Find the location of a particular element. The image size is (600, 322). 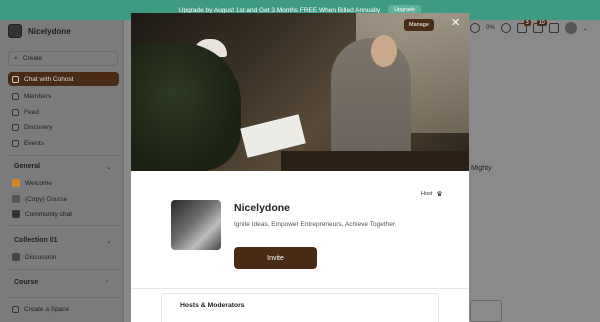

welcome-space-icon is located at coordinates (16, 183).